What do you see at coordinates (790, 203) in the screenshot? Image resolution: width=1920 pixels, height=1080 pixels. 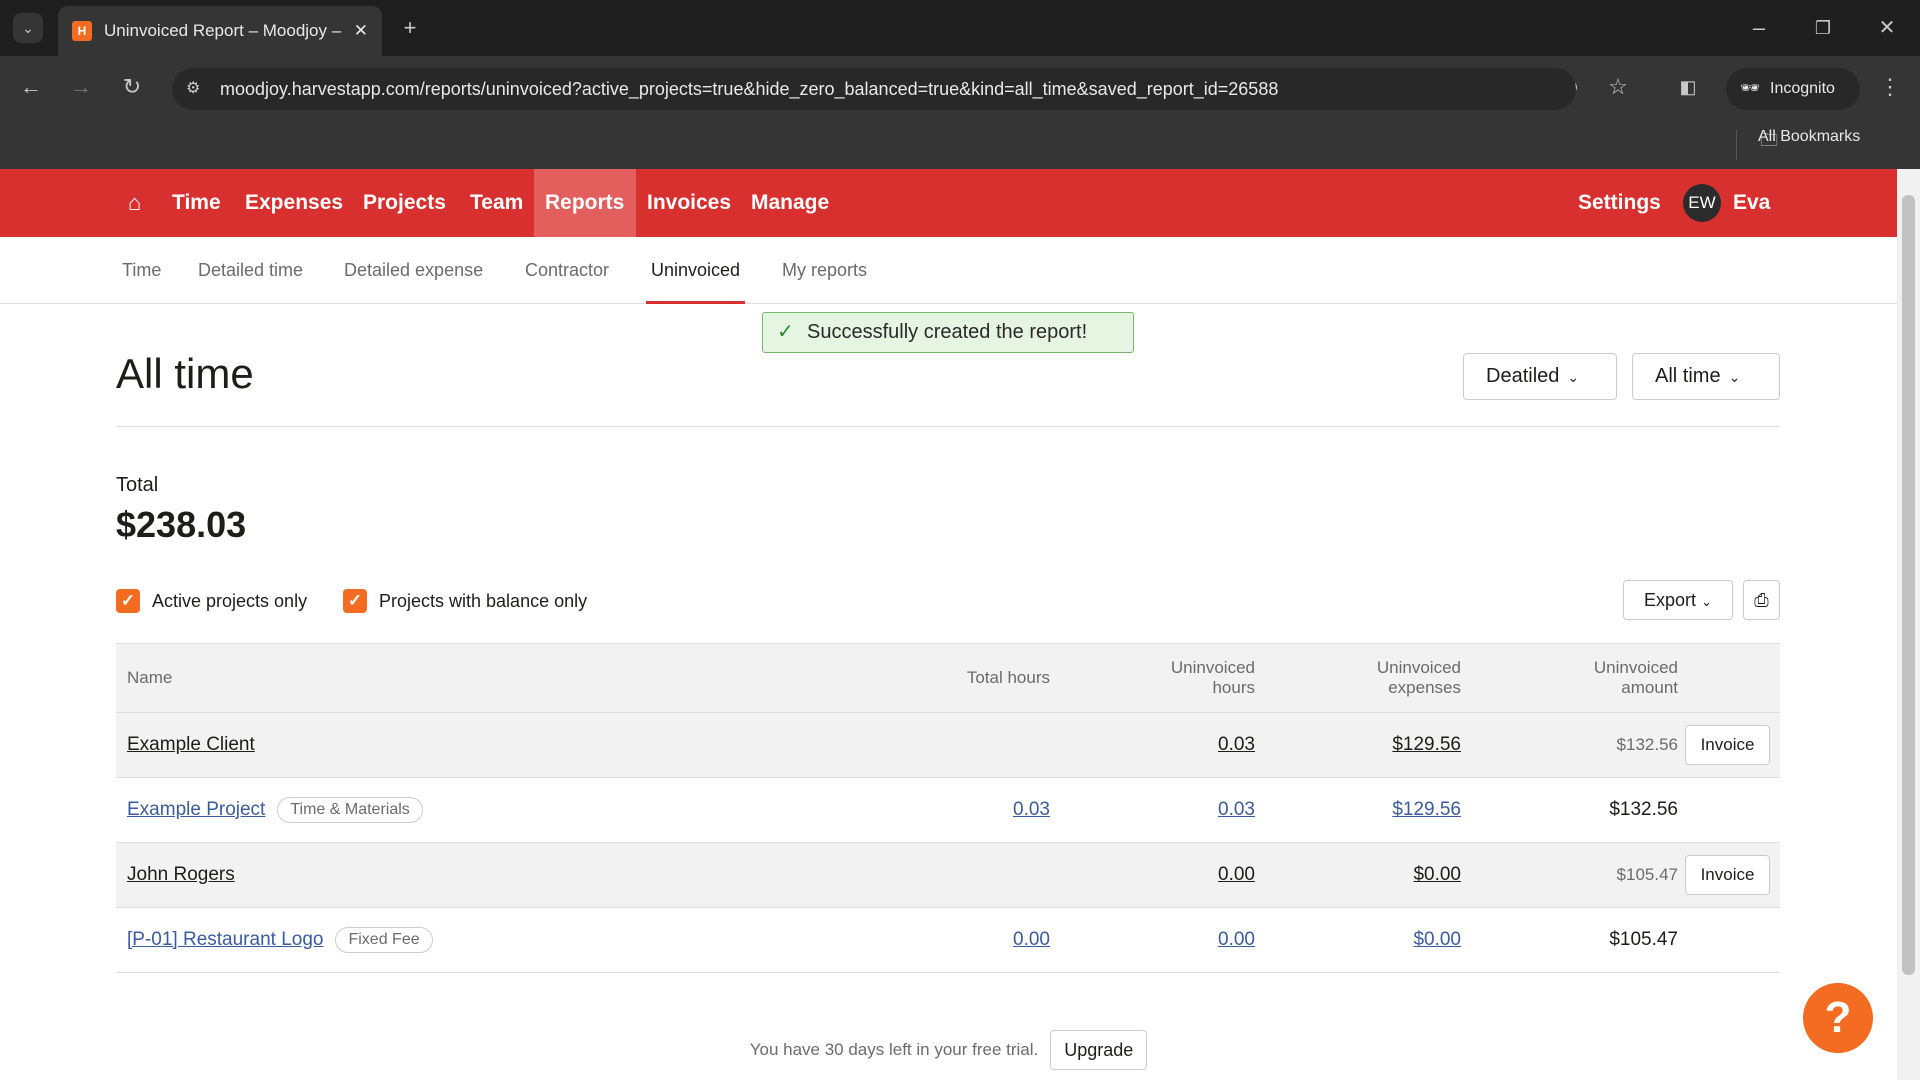 I see `nav-manage: Manage` at bounding box center [790, 203].